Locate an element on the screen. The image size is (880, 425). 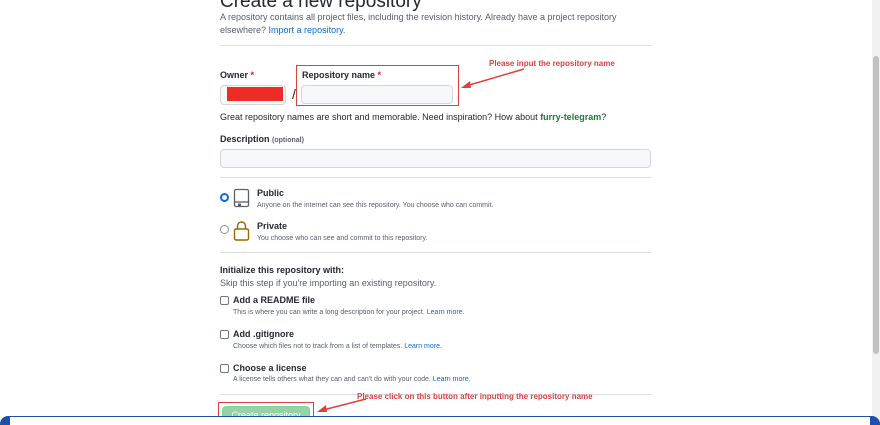
owner-redacted is located at coordinates (255, 94).